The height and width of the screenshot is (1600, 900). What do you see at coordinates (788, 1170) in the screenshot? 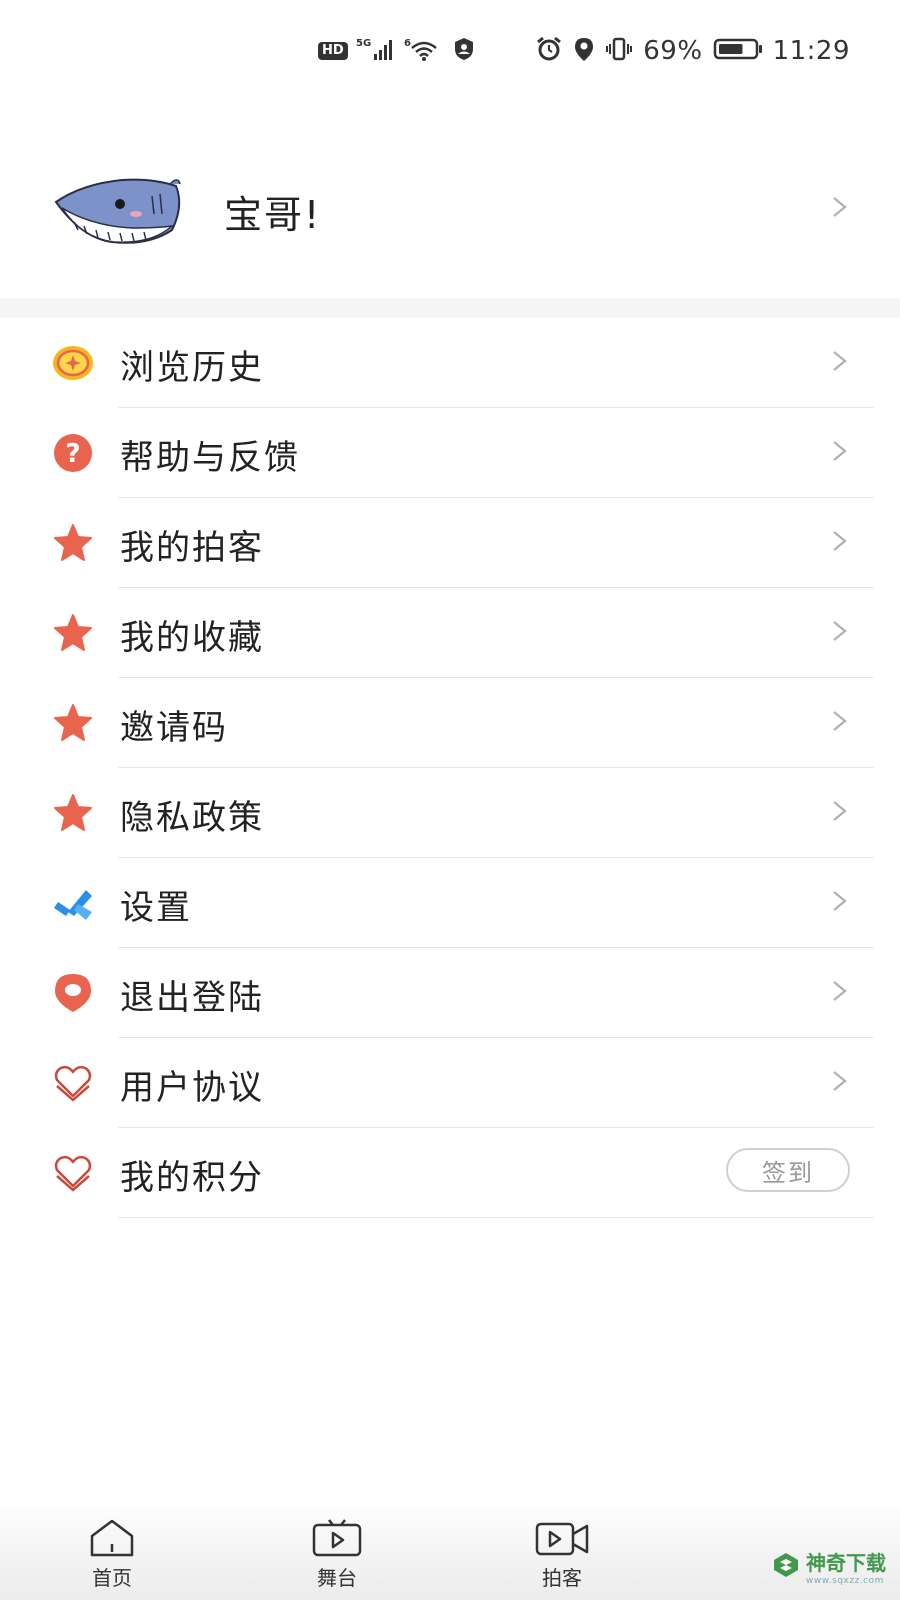
I see `check-in-button: 签到` at bounding box center [788, 1170].